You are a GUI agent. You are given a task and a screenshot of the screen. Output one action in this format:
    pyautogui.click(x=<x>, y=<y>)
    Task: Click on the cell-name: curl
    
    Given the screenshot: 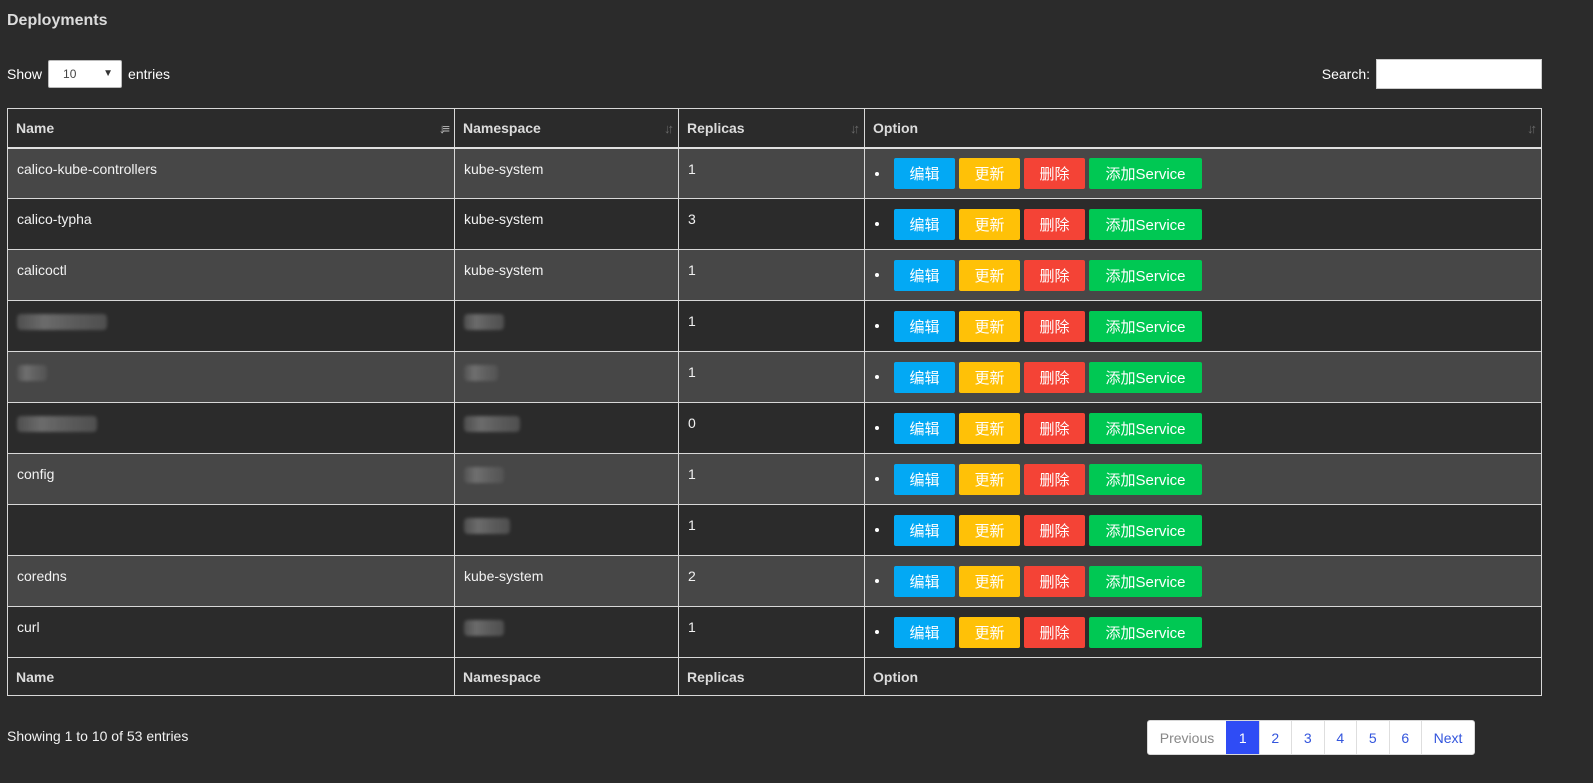 What is the action you would take?
    pyautogui.click(x=231, y=632)
    